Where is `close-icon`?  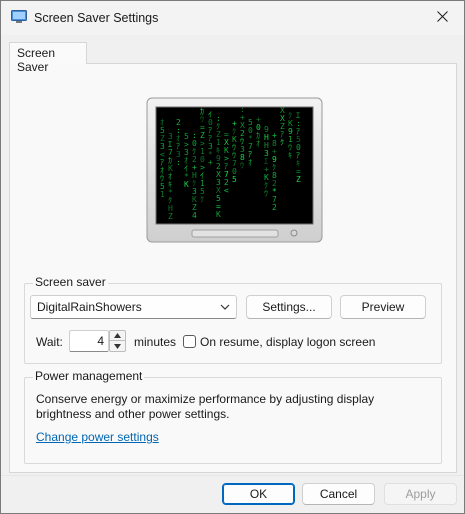 close-icon is located at coordinates (442, 18).